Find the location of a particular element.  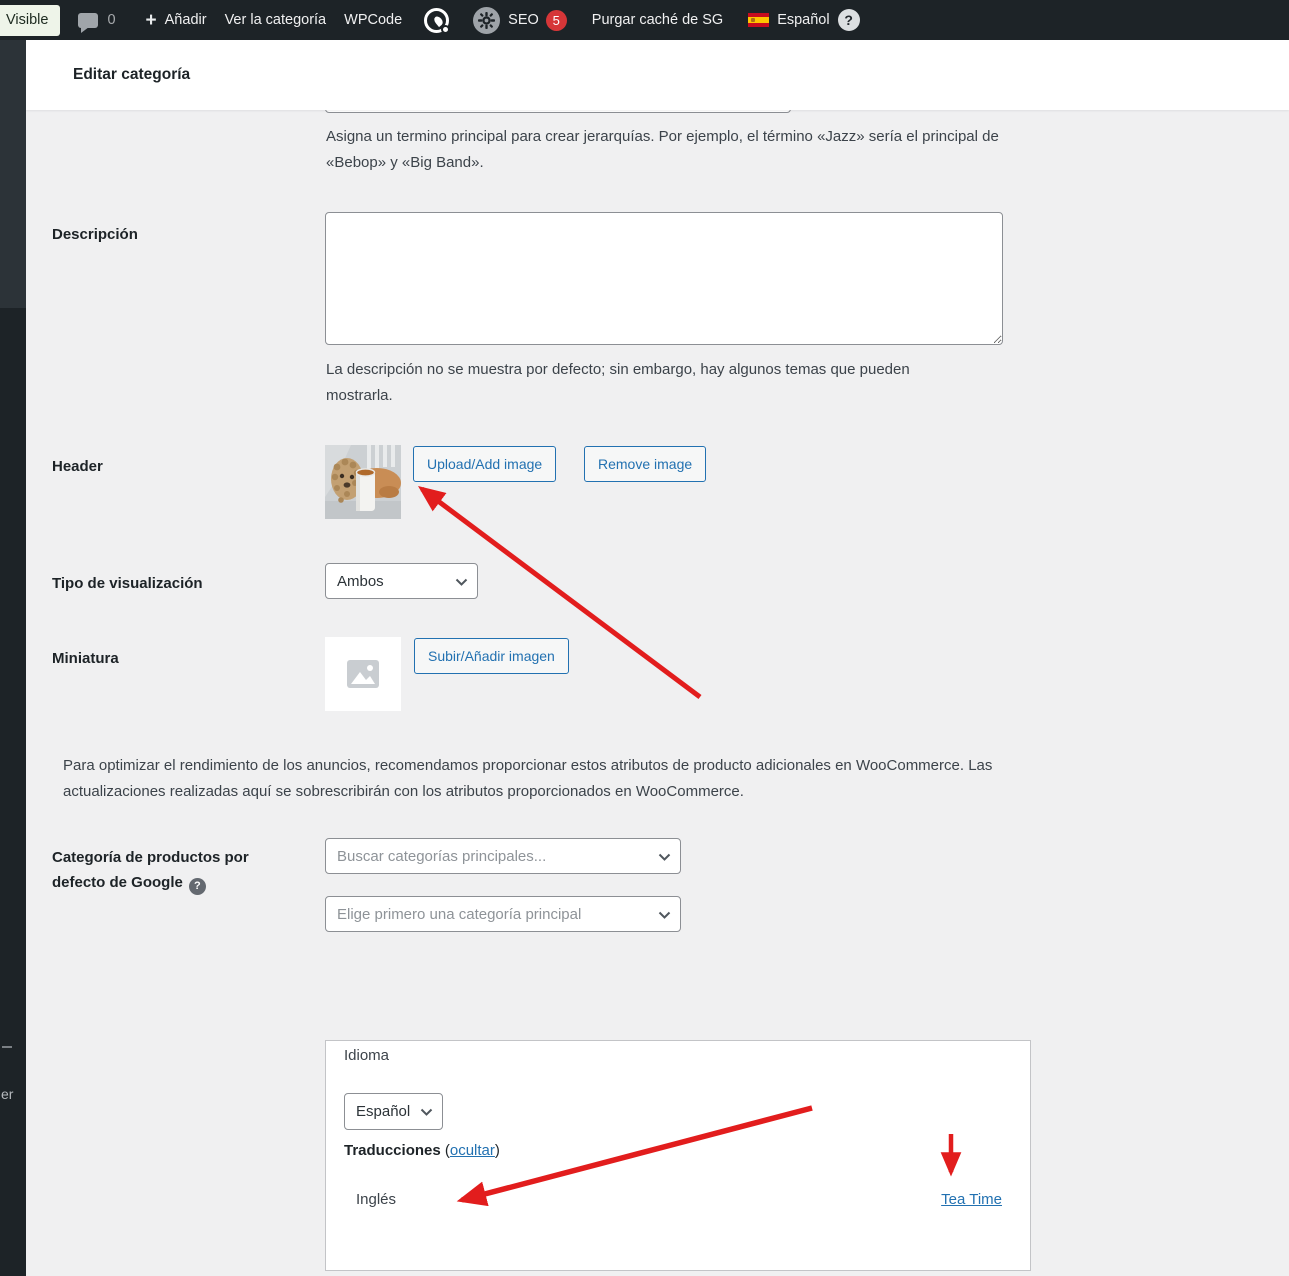

purge-cache-label: Purgar caché de SG is located at coordinates (657, 20).